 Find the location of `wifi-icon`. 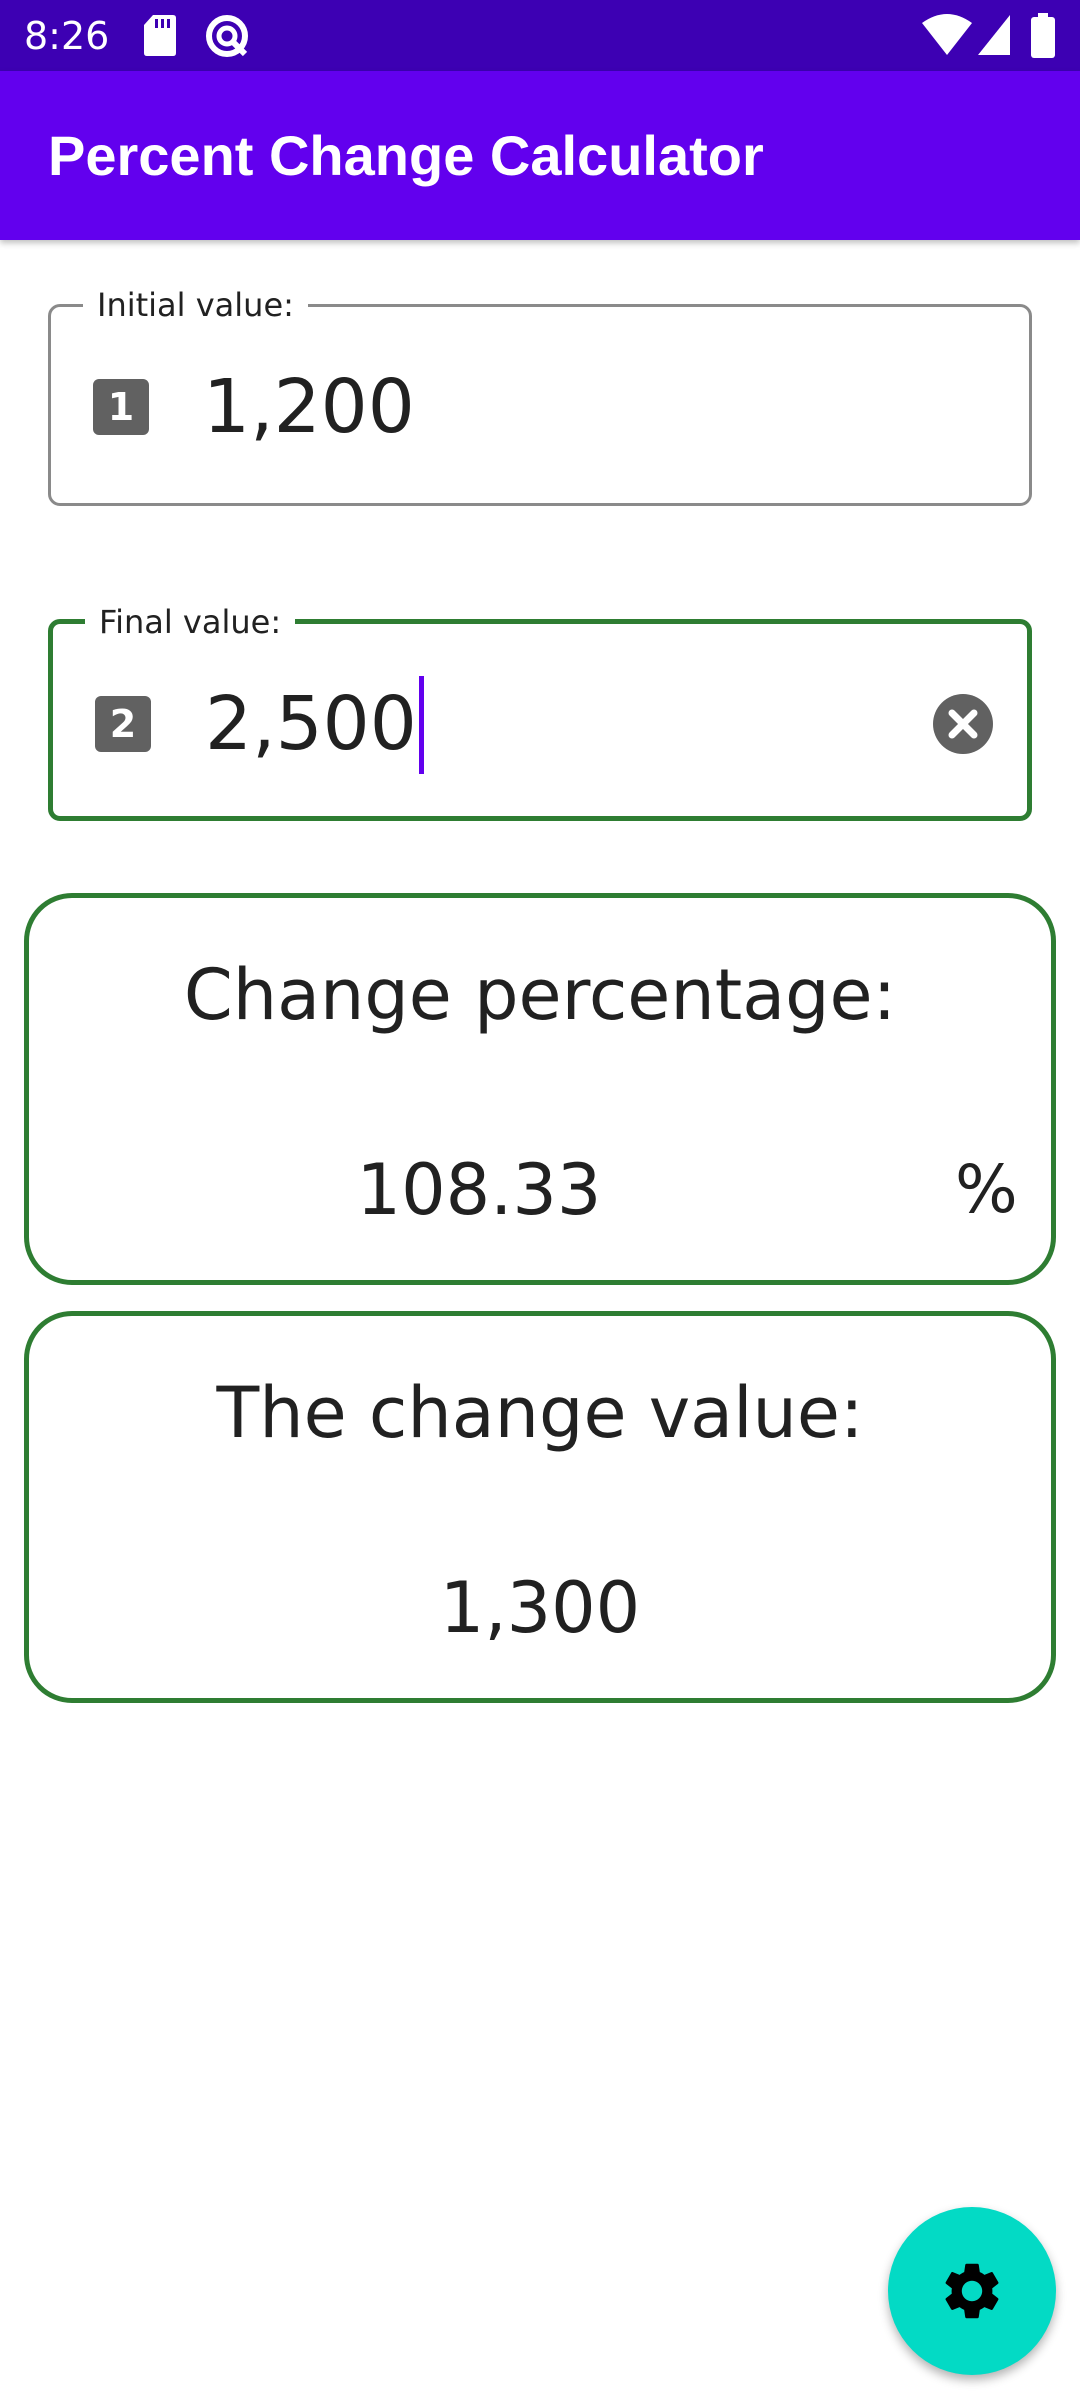

wifi-icon is located at coordinates (947, 34).